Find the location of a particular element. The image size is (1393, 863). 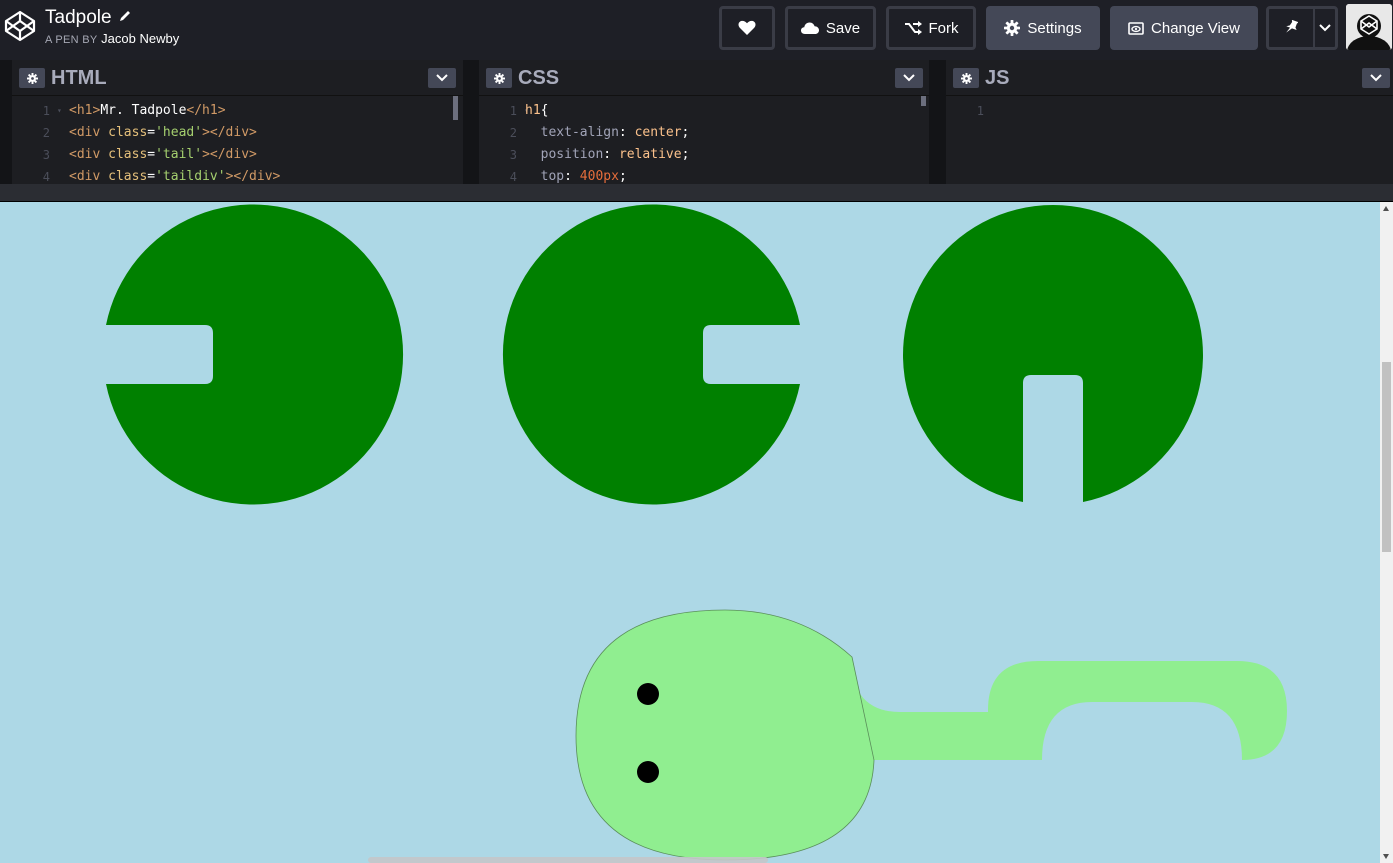

css-editor-scrollbar is located at coordinates (923, 101).